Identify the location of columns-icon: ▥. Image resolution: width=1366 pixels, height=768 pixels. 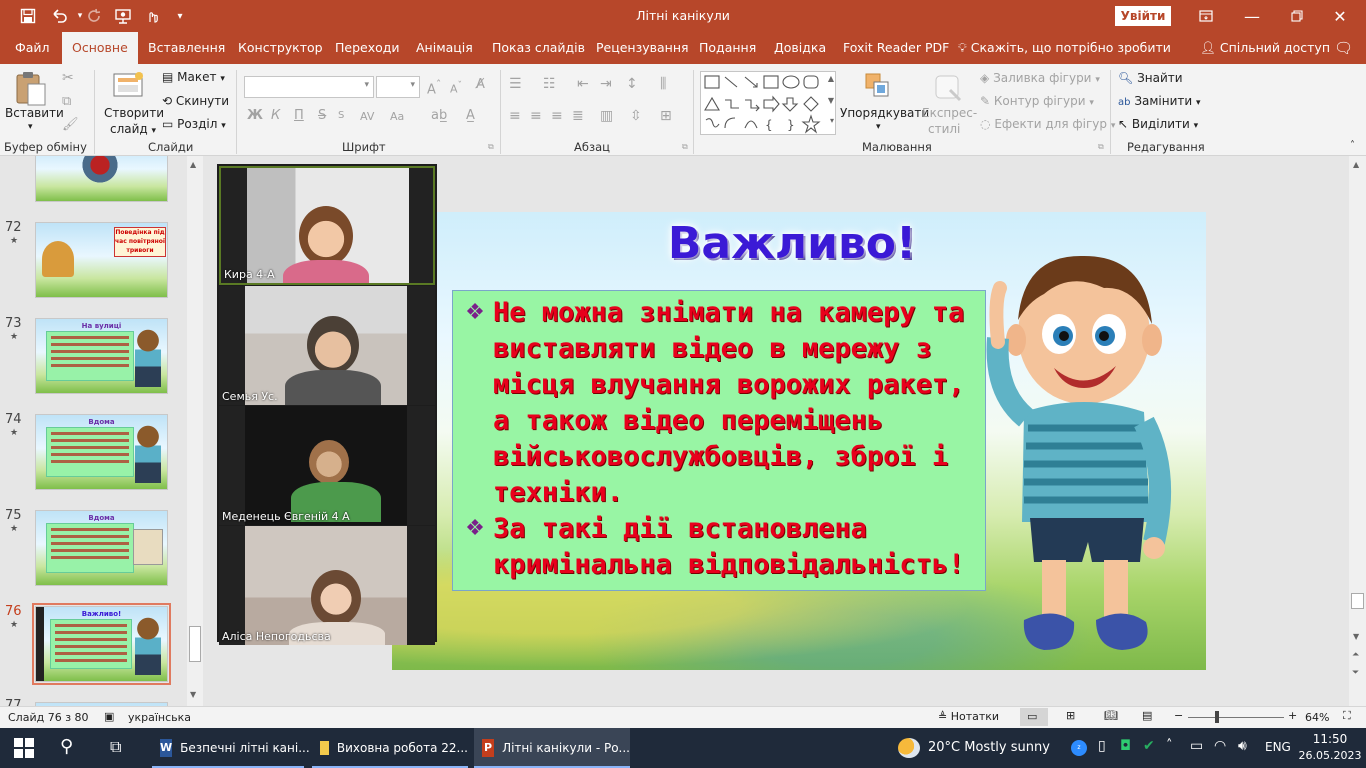
(606, 116).